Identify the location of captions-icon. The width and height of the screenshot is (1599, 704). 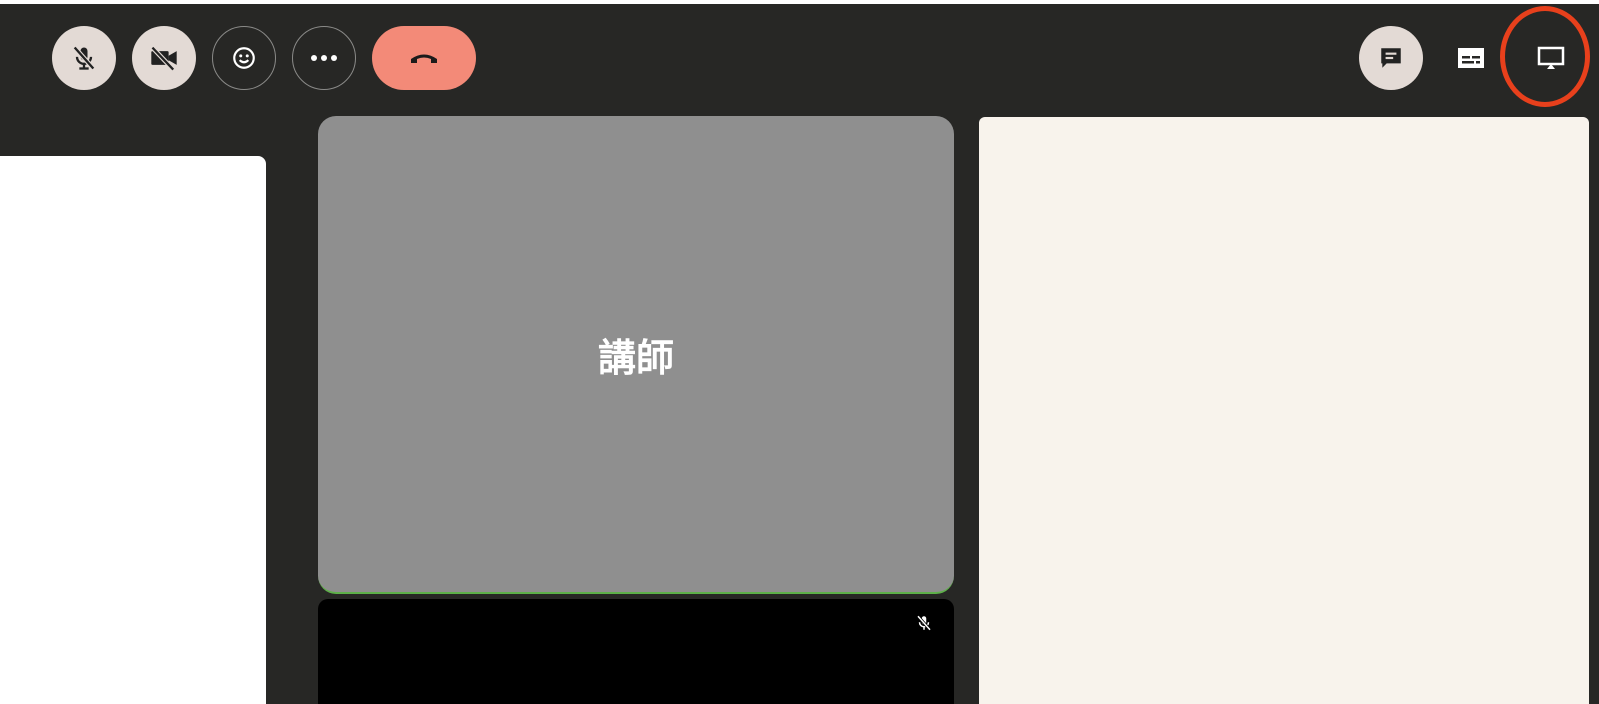
(1471, 58).